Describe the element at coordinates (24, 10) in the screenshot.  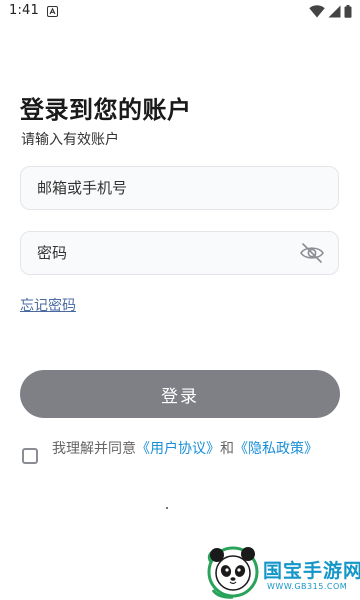
I see `status-time: 1:41` at that location.